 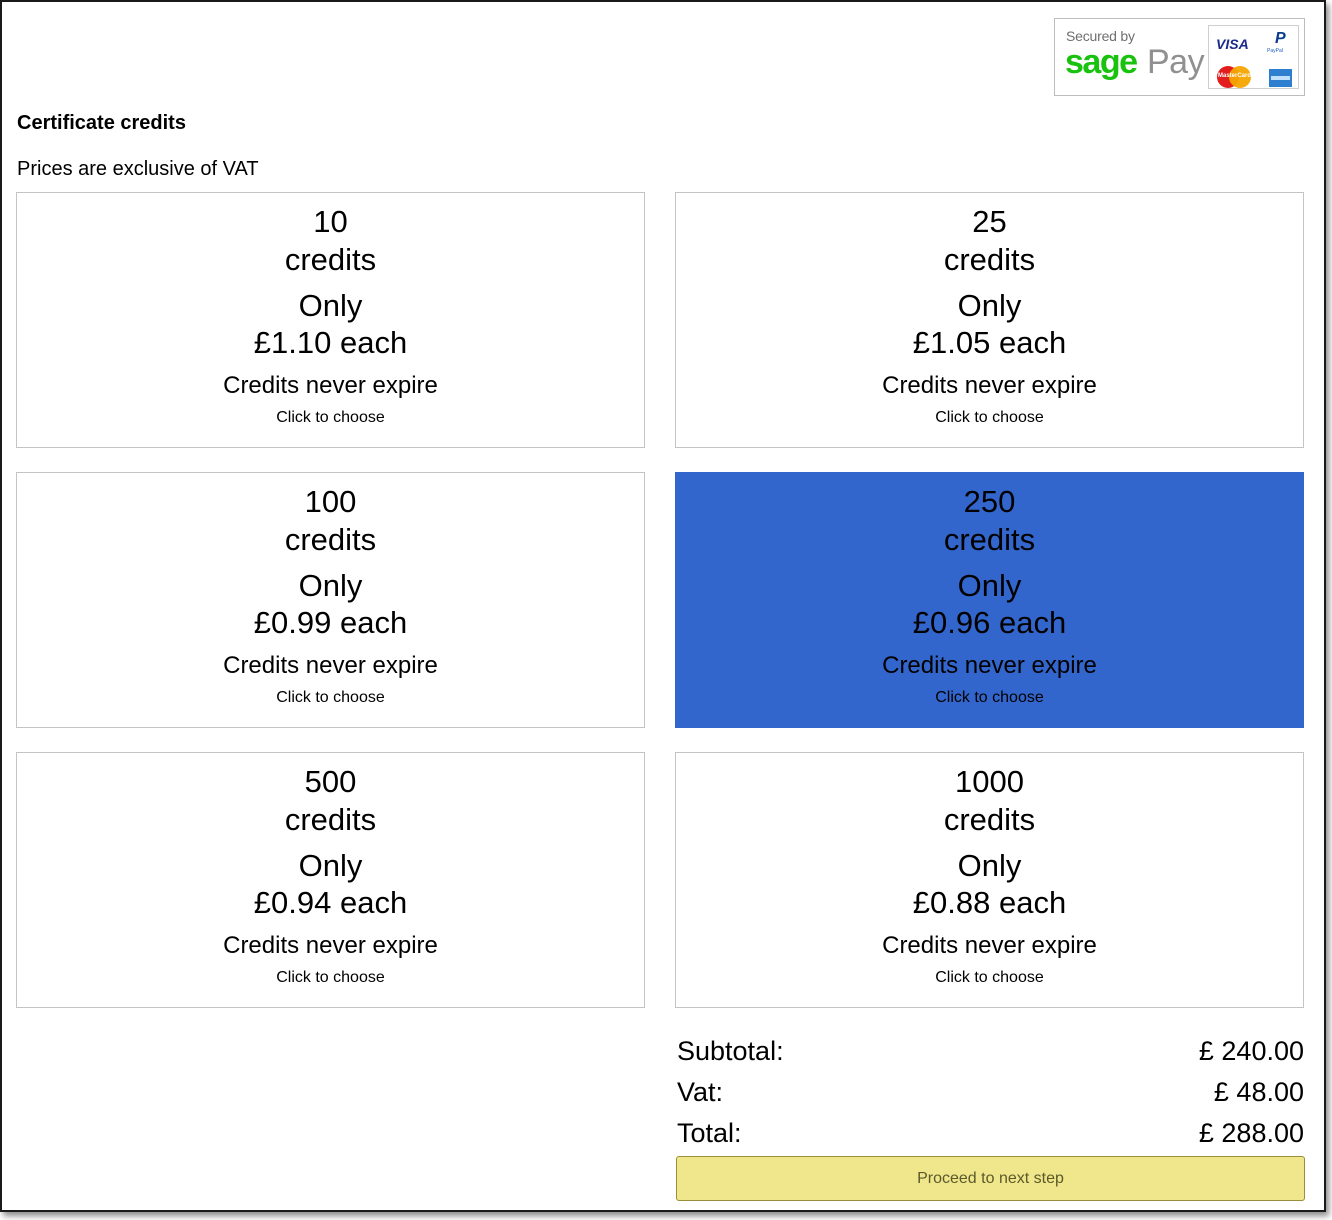 I want to click on total-row: Total: £ 288.00, so click(x=990, y=1136).